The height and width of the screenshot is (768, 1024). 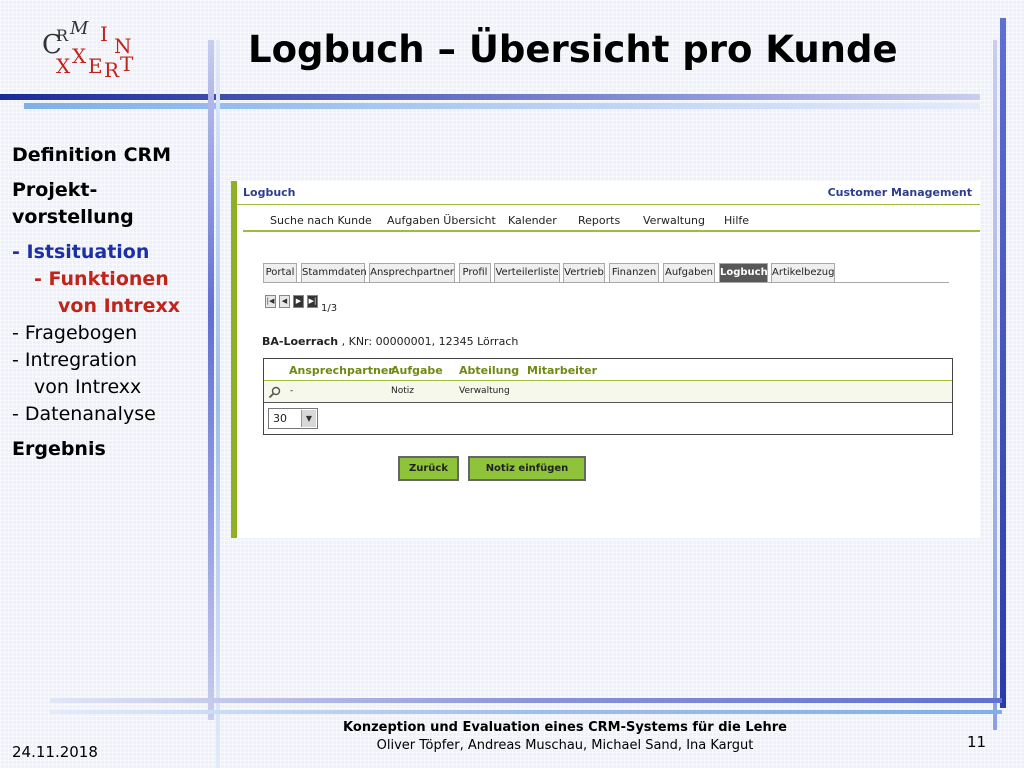 What do you see at coordinates (274, 392) in the screenshot?
I see `magnifier-icon` at bounding box center [274, 392].